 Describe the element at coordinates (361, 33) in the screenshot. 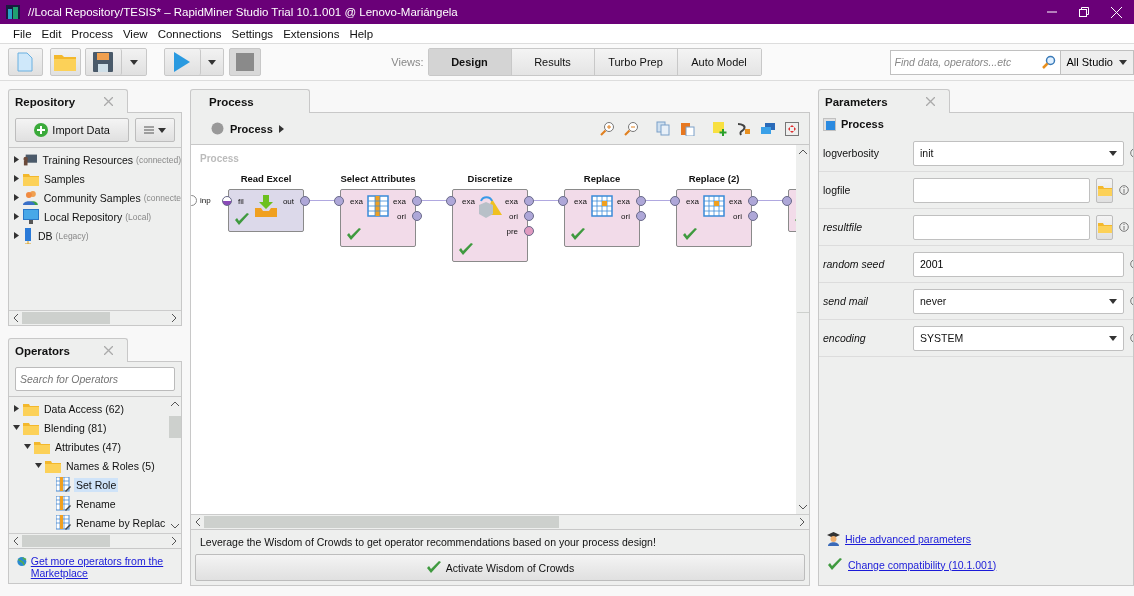

I see `menu-item: Help` at that location.